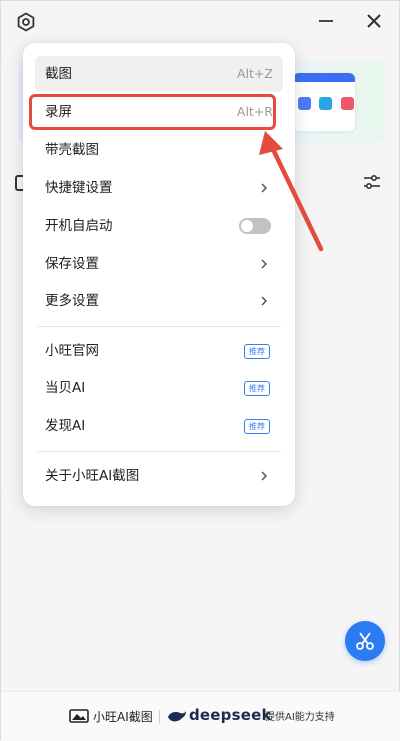  I want to click on menu-item-about: 关于小旺AI截图, so click(159, 476).